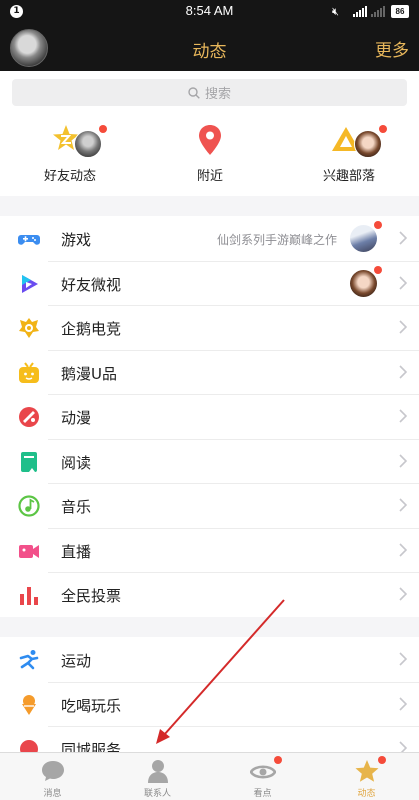  What do you see at coordinates (29, 461) in the screenshot?
I see `book-icon` at bounding box center [29, 461].